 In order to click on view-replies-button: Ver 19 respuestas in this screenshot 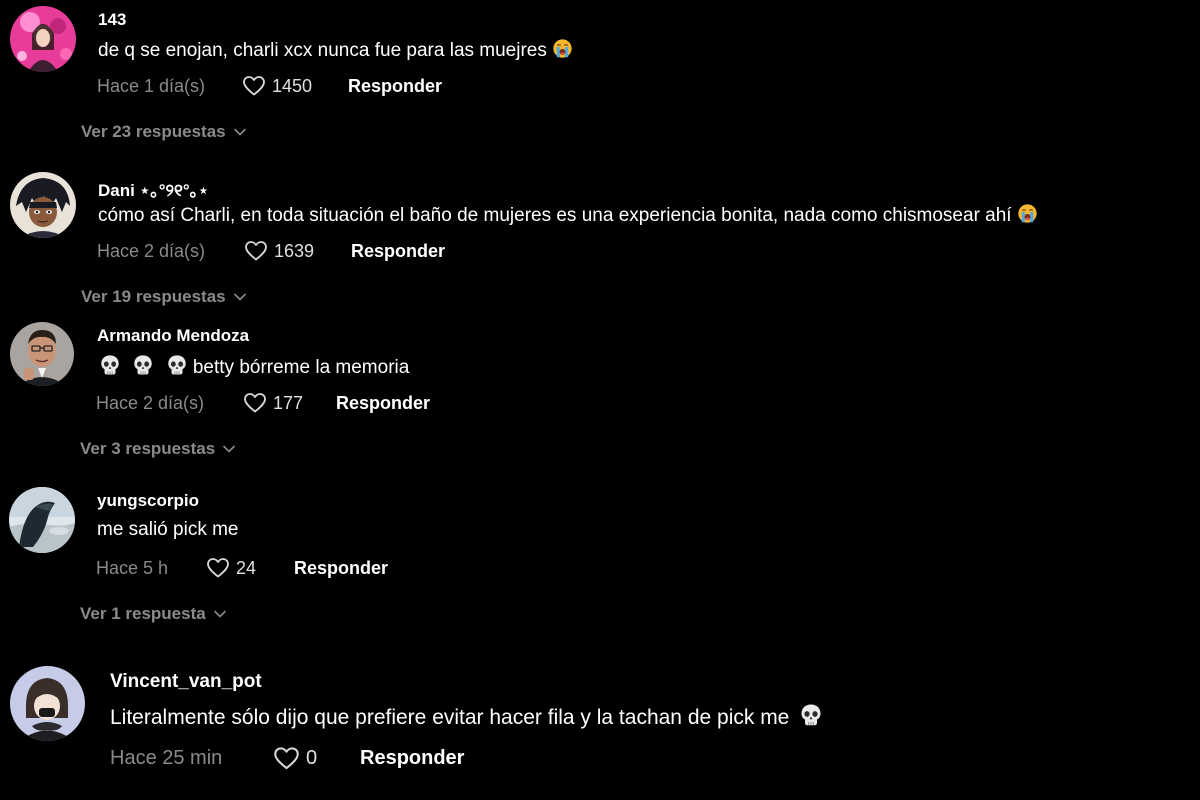, I will do `click(163, 297)`.